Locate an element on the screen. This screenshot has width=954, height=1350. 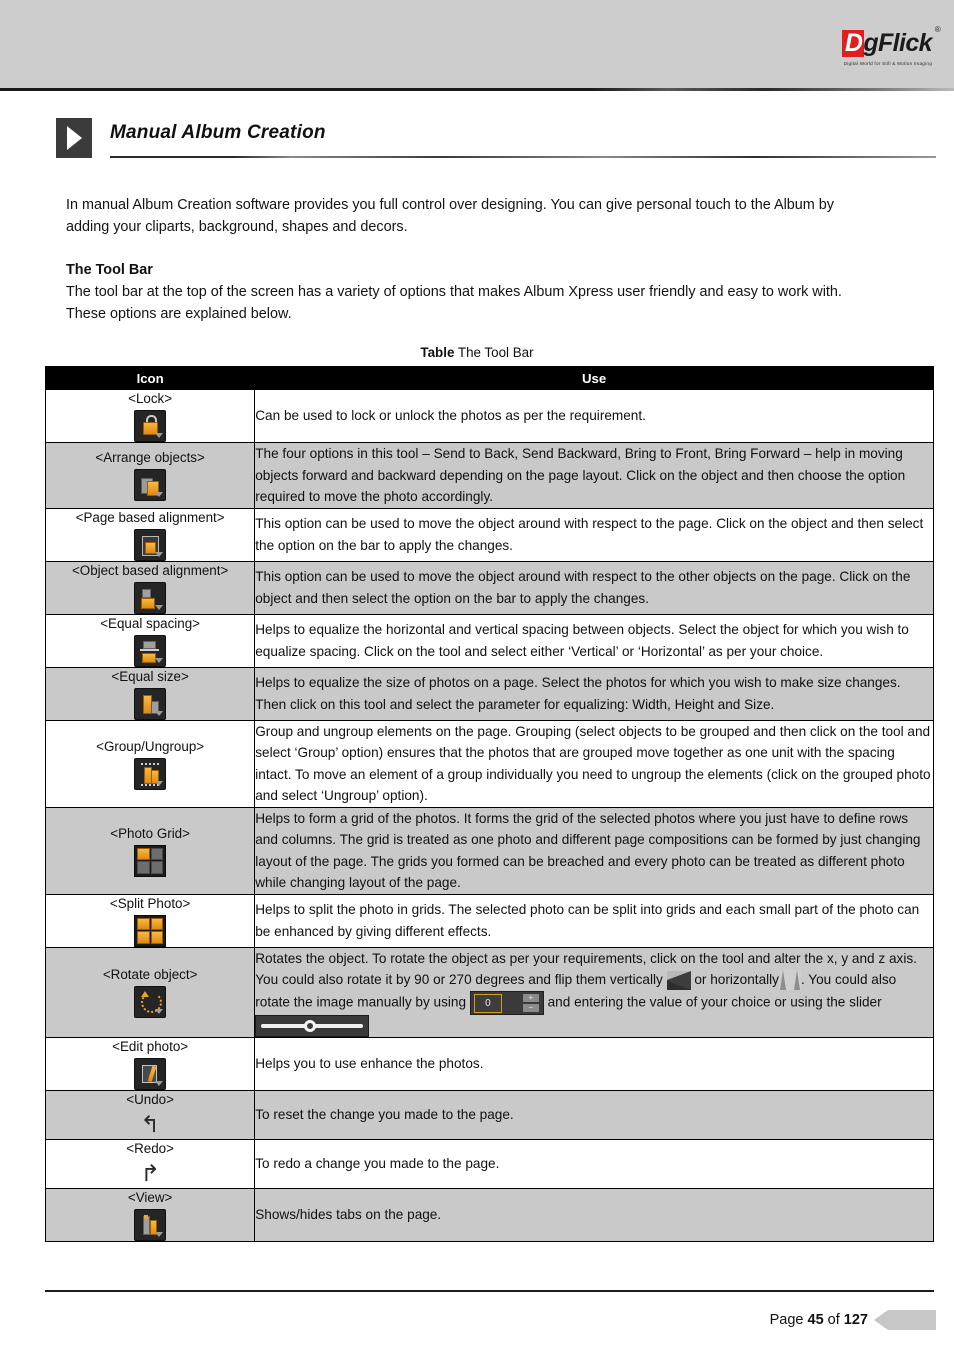
tool-label: <Edit photo> is located at coordinates (150, 1046).